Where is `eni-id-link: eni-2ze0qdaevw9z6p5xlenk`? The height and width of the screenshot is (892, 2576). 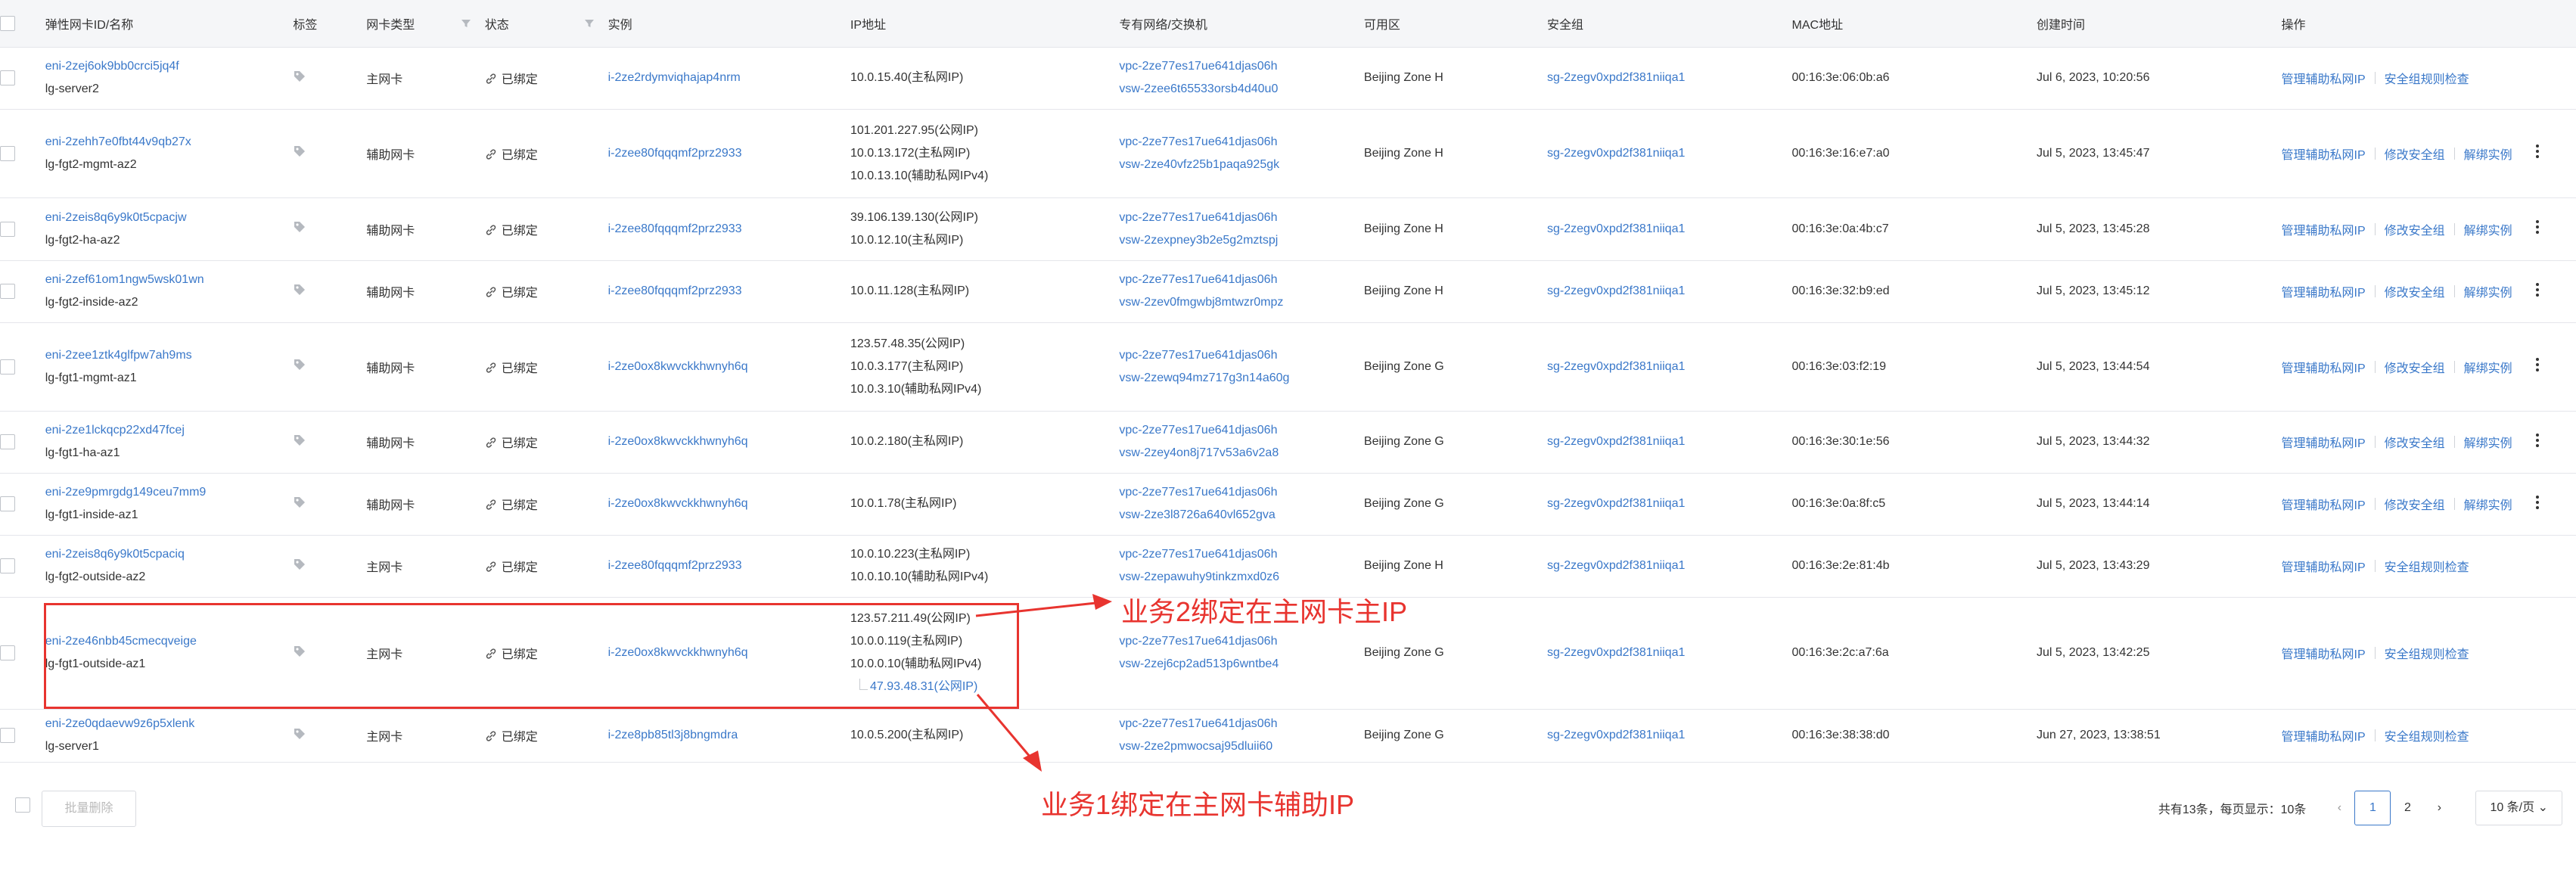
eni-id-link: eni-2ze0qdaevw9z6p5xlenk is located at coordinates (169, 724).